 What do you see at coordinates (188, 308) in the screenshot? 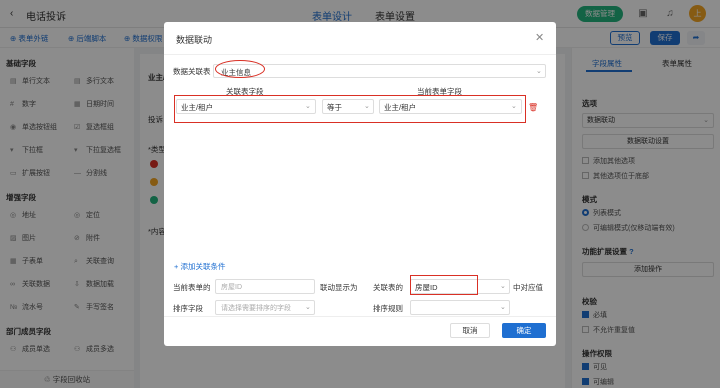
I see `sort-field-label: 排序字段` at bounding box center [188, 308].